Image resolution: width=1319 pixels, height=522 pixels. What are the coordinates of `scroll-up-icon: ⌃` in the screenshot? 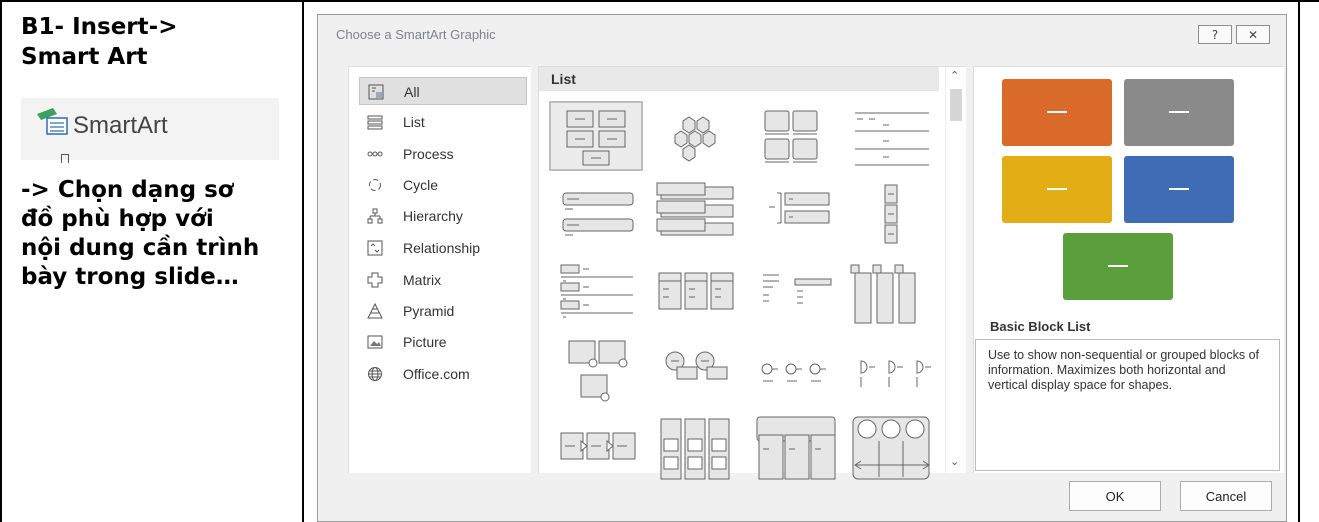 It's located at (954, 75).